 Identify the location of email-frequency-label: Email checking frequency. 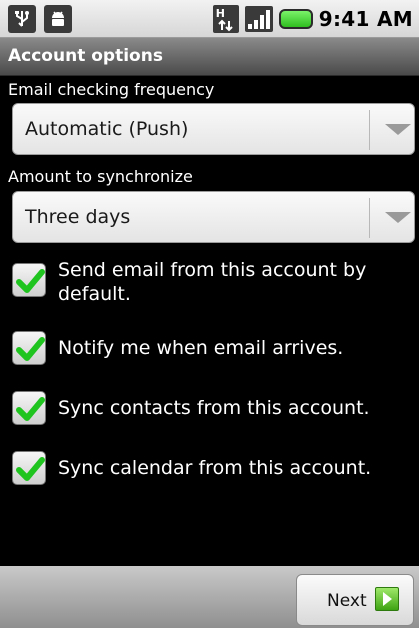
(111, 89).